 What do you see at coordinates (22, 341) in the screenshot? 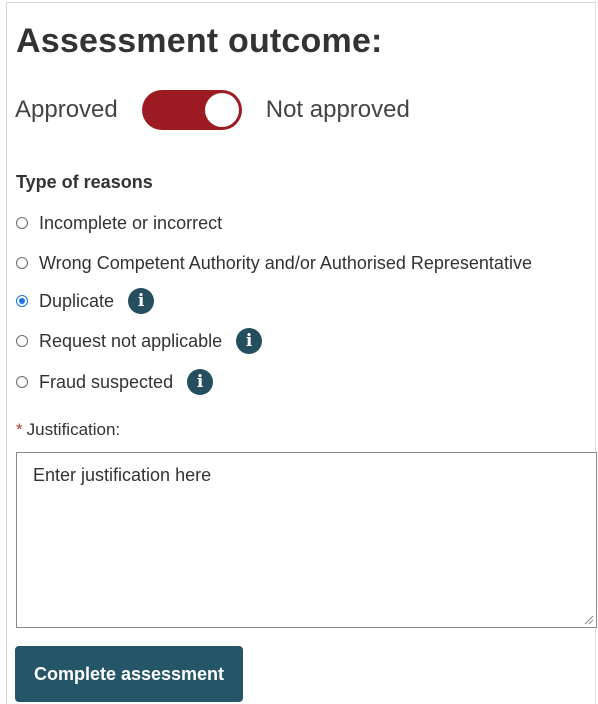
I see `radio-not-applicable` at bounding box center [22, 341].